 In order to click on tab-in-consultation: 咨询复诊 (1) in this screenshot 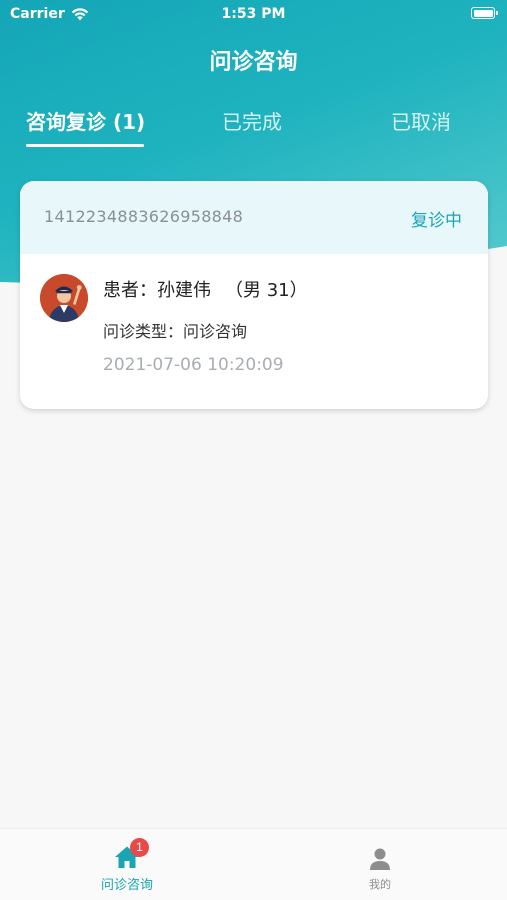, I will do `click(85, 120)`.